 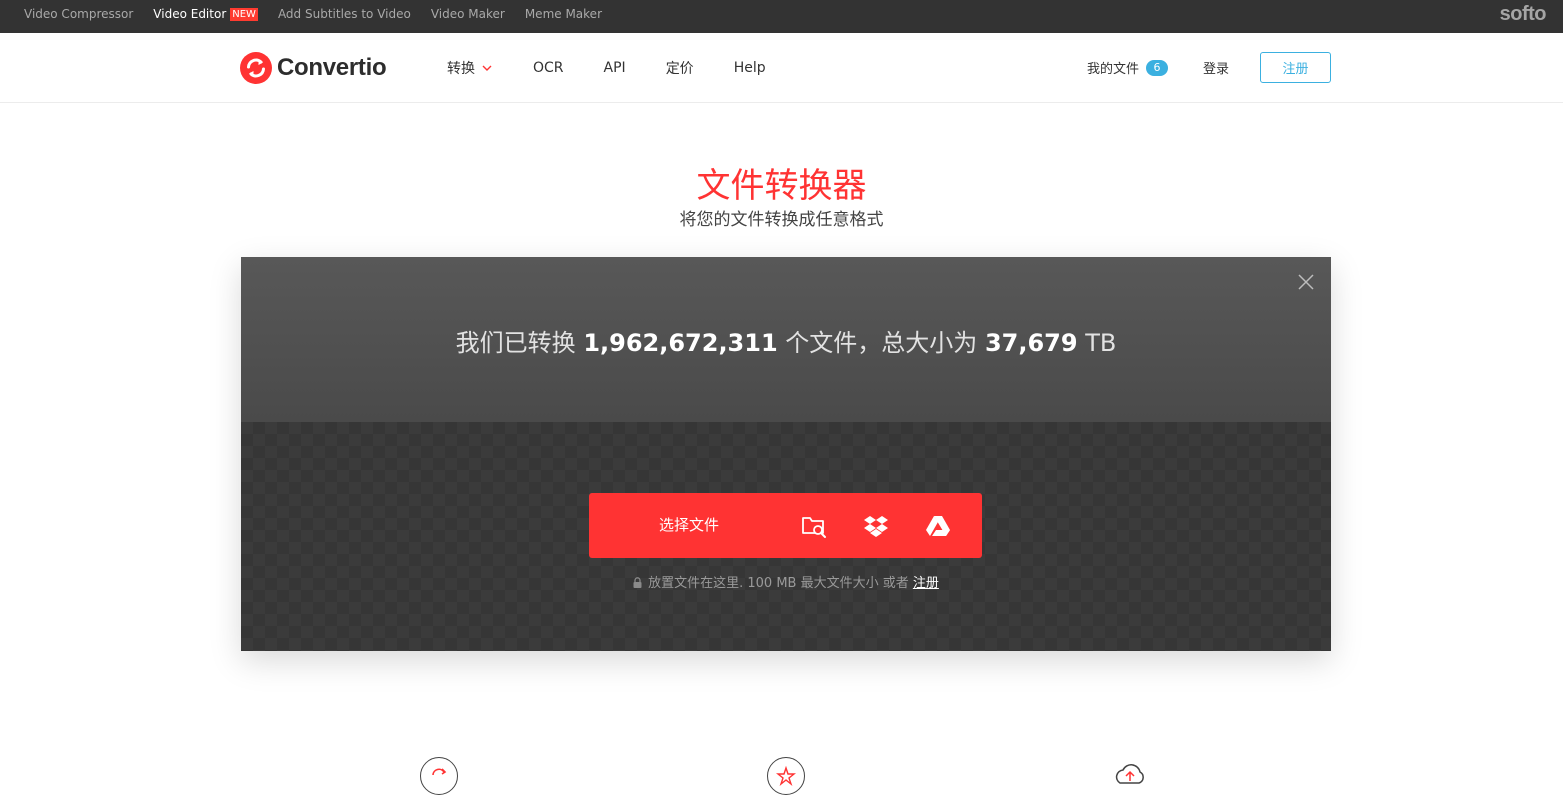 What do you see at coordinates (1101, 343) in the screenshot?
I see `stats-unit: TB` at bounding box center [1101, 343].